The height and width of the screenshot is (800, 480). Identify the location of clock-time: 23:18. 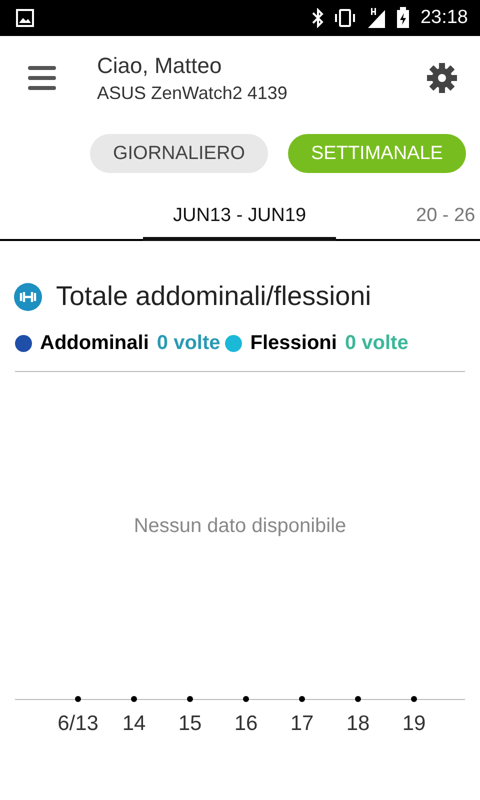
(444, 18).